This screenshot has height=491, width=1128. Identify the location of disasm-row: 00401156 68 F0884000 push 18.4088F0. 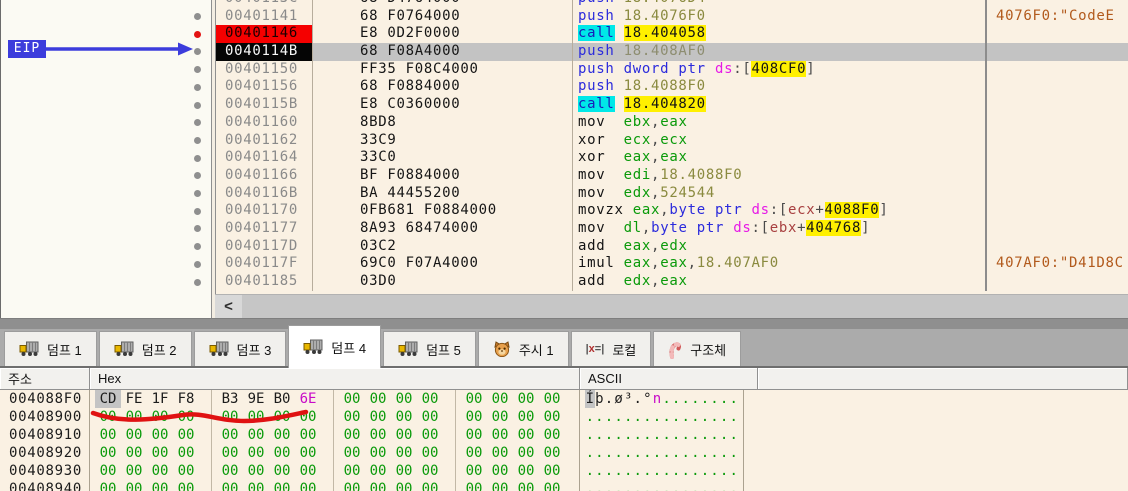
(672, 87).